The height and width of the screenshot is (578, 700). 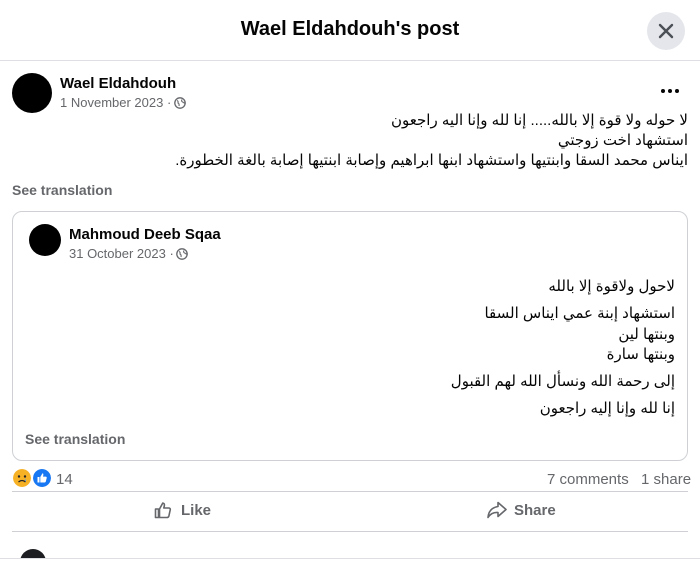 I want to click on sad-reaction-icon, so click(x=22, y=478).